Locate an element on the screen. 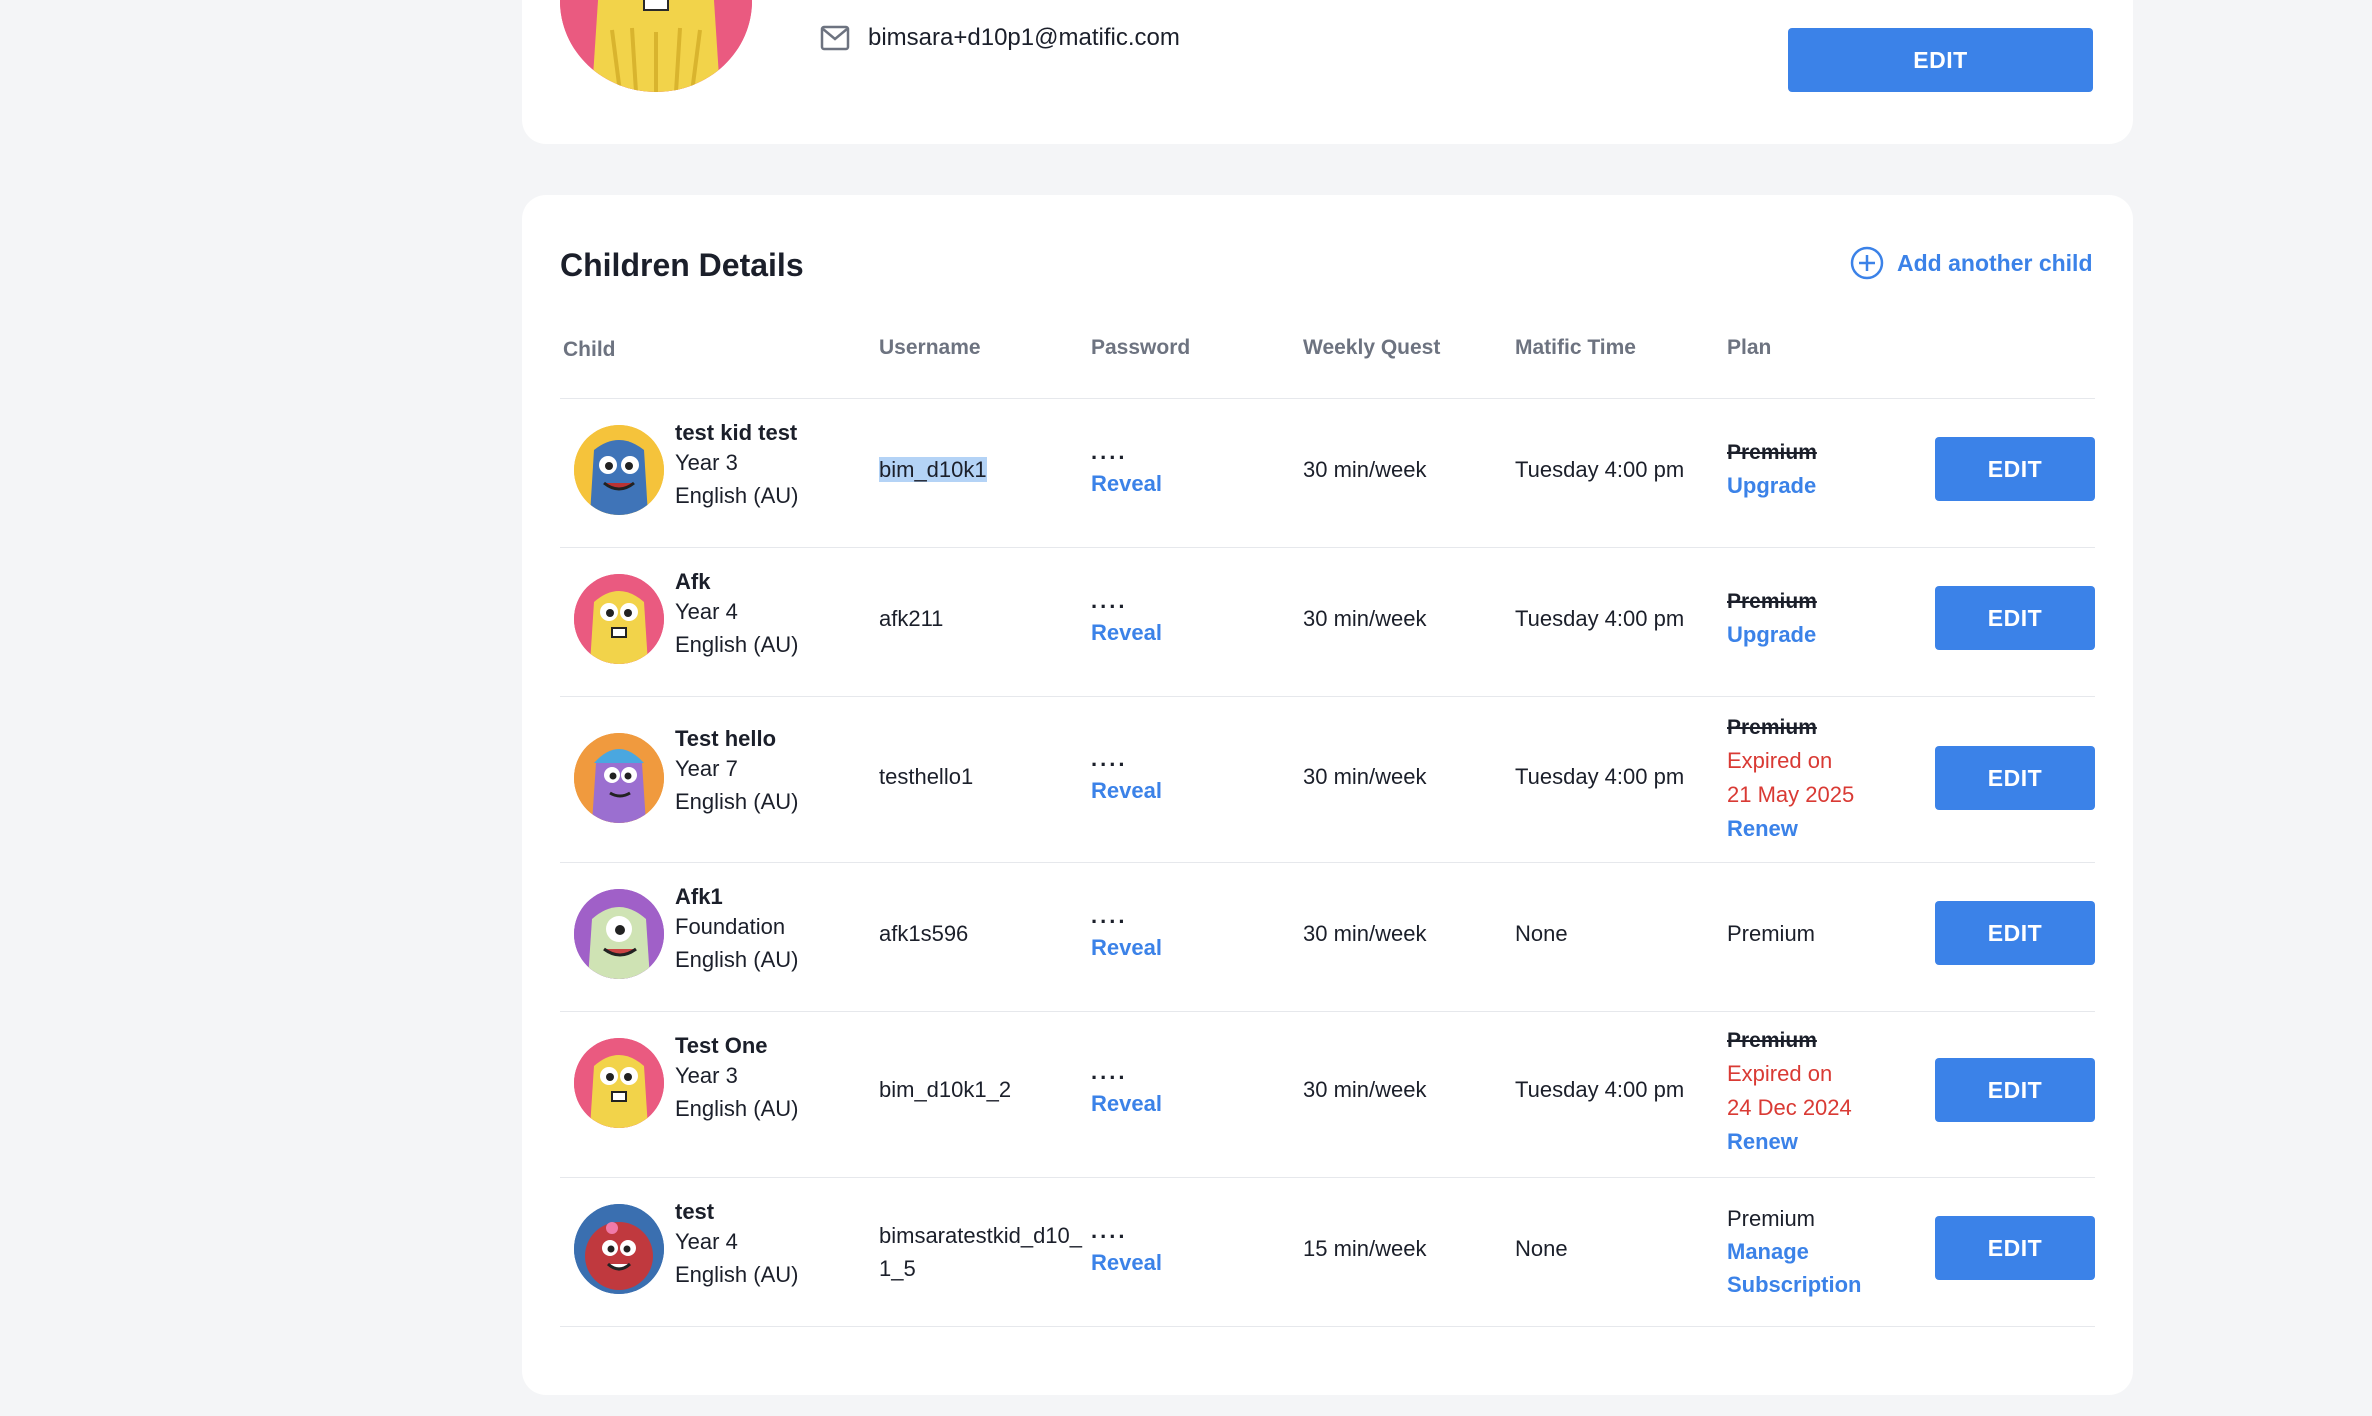 The height and width of the screenshot is (1416, 2372). plan-cell: Premium Manage Subscription is located at coordinates (1794, 1251).